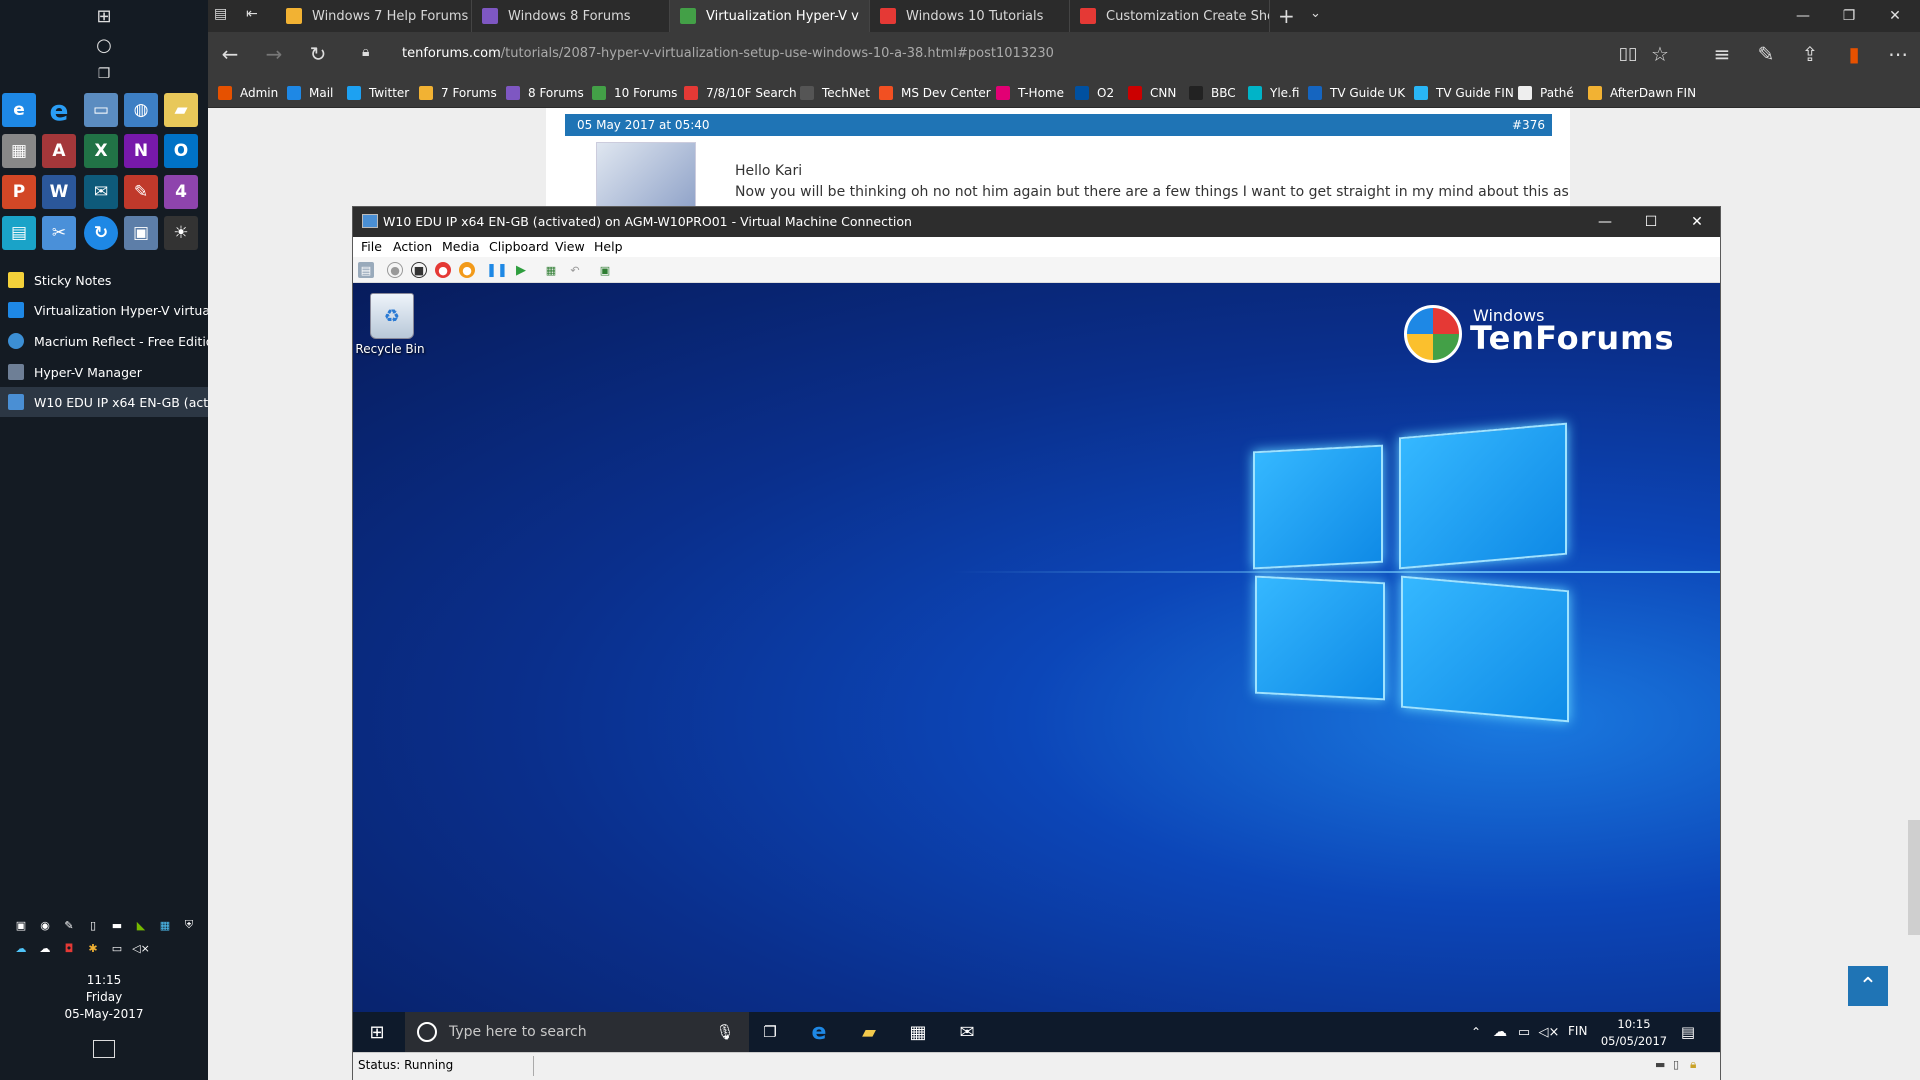 This screenshot has width=1920, height=1080. Describe the element at coordinates (19, 110) in the screenshot. I see `edge-icon: e` at that location.